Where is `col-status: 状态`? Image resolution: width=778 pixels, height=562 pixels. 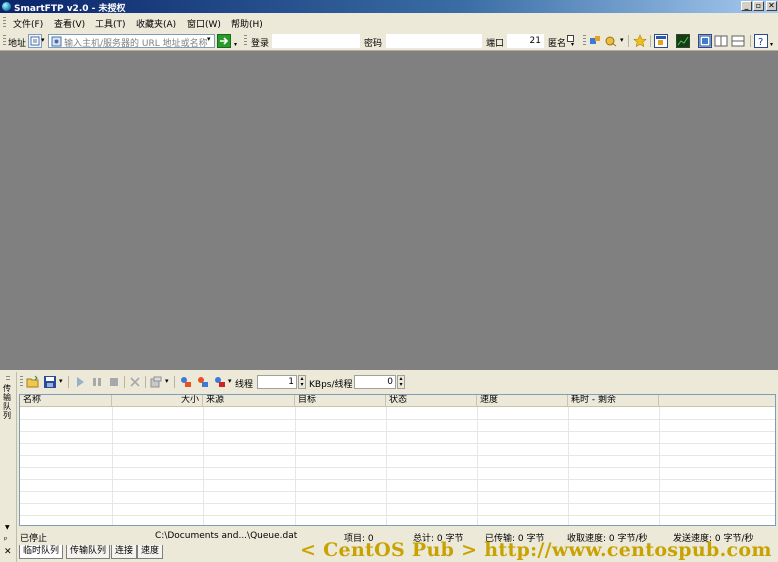 col-status: 状态 is located at coordinates (431, 401).